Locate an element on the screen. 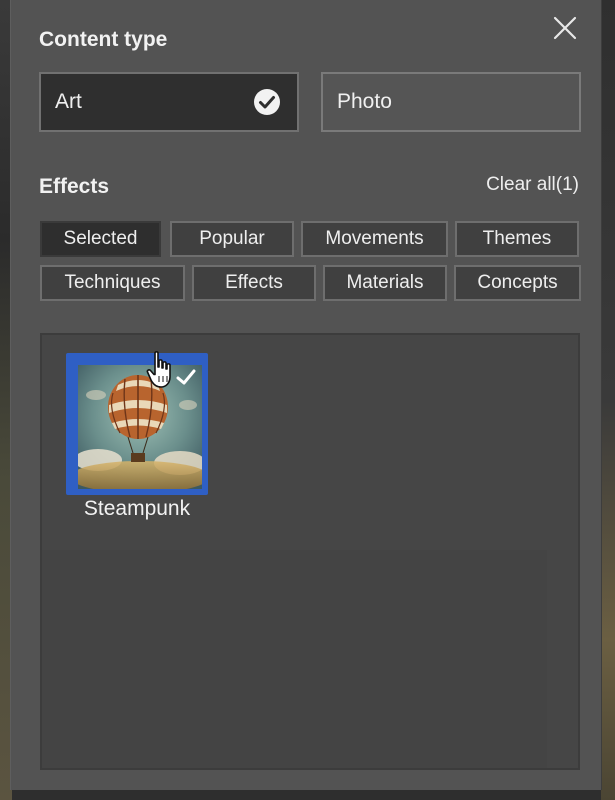 The height and width of the screenshot is (800, 615). filter-chip-label: Themes is located at coordinates (517, 238).